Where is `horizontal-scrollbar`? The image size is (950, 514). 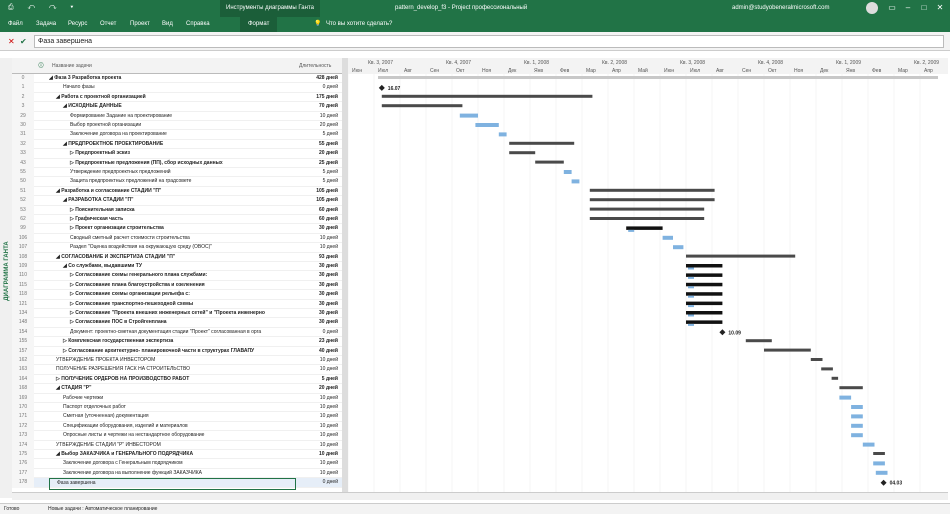 horizontal-scrollbar is located at coordinates (480, 496).